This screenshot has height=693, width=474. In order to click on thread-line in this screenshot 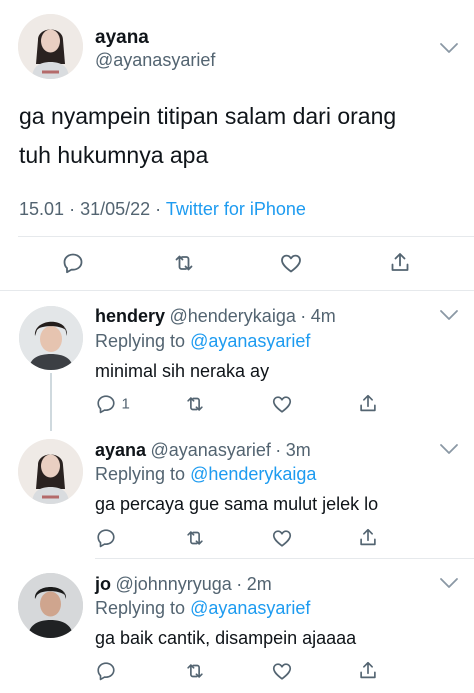, I will do `click(51, 402)`.